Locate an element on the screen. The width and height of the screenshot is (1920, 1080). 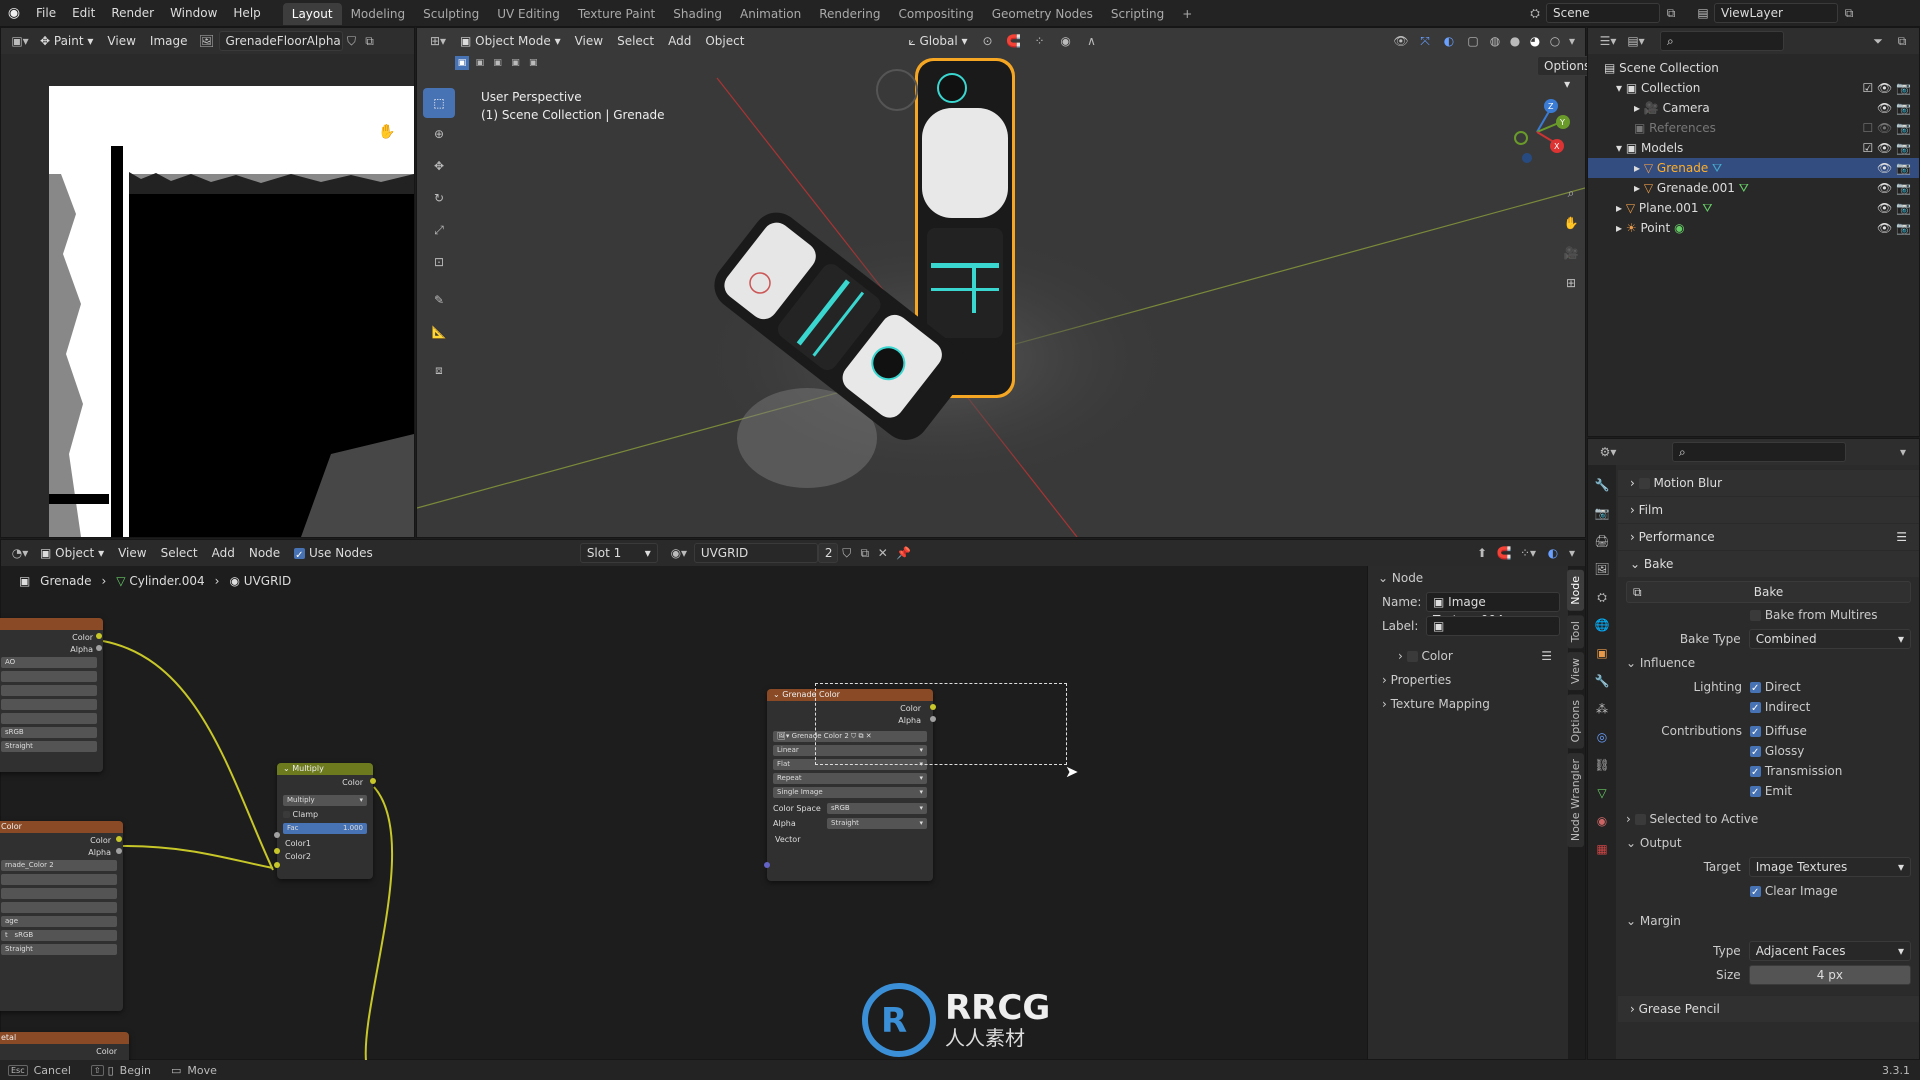
emit-checkbox is located at coordinates (1755, 793).